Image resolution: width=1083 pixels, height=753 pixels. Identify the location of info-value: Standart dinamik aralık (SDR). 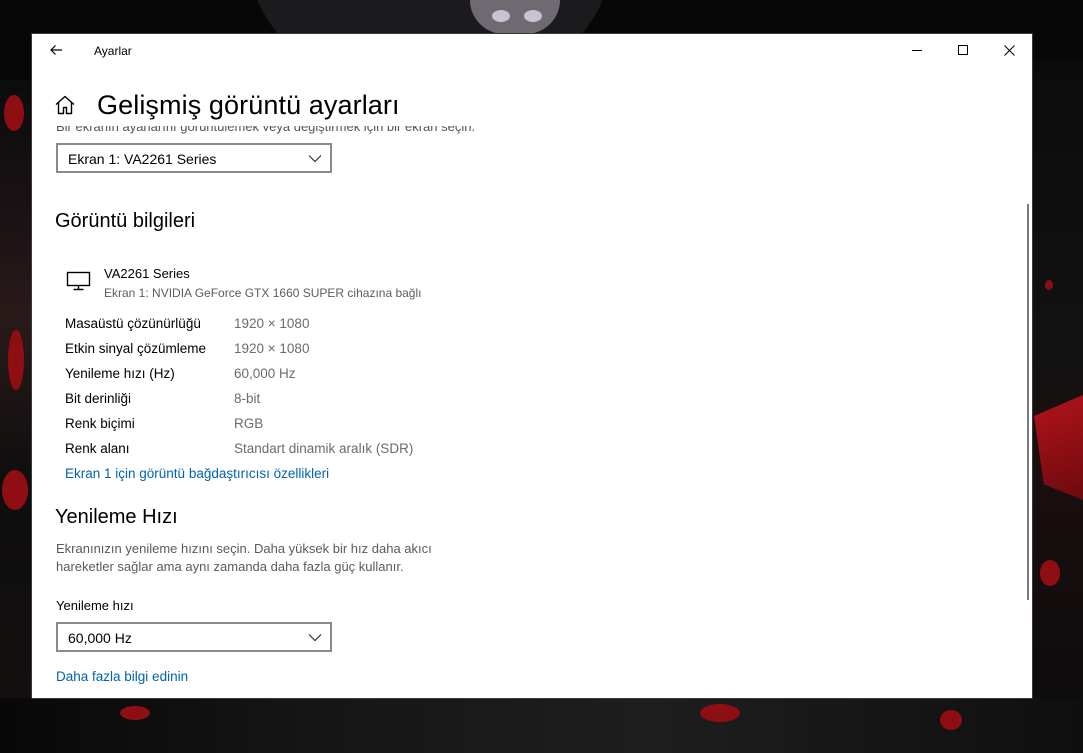
(324, 448).